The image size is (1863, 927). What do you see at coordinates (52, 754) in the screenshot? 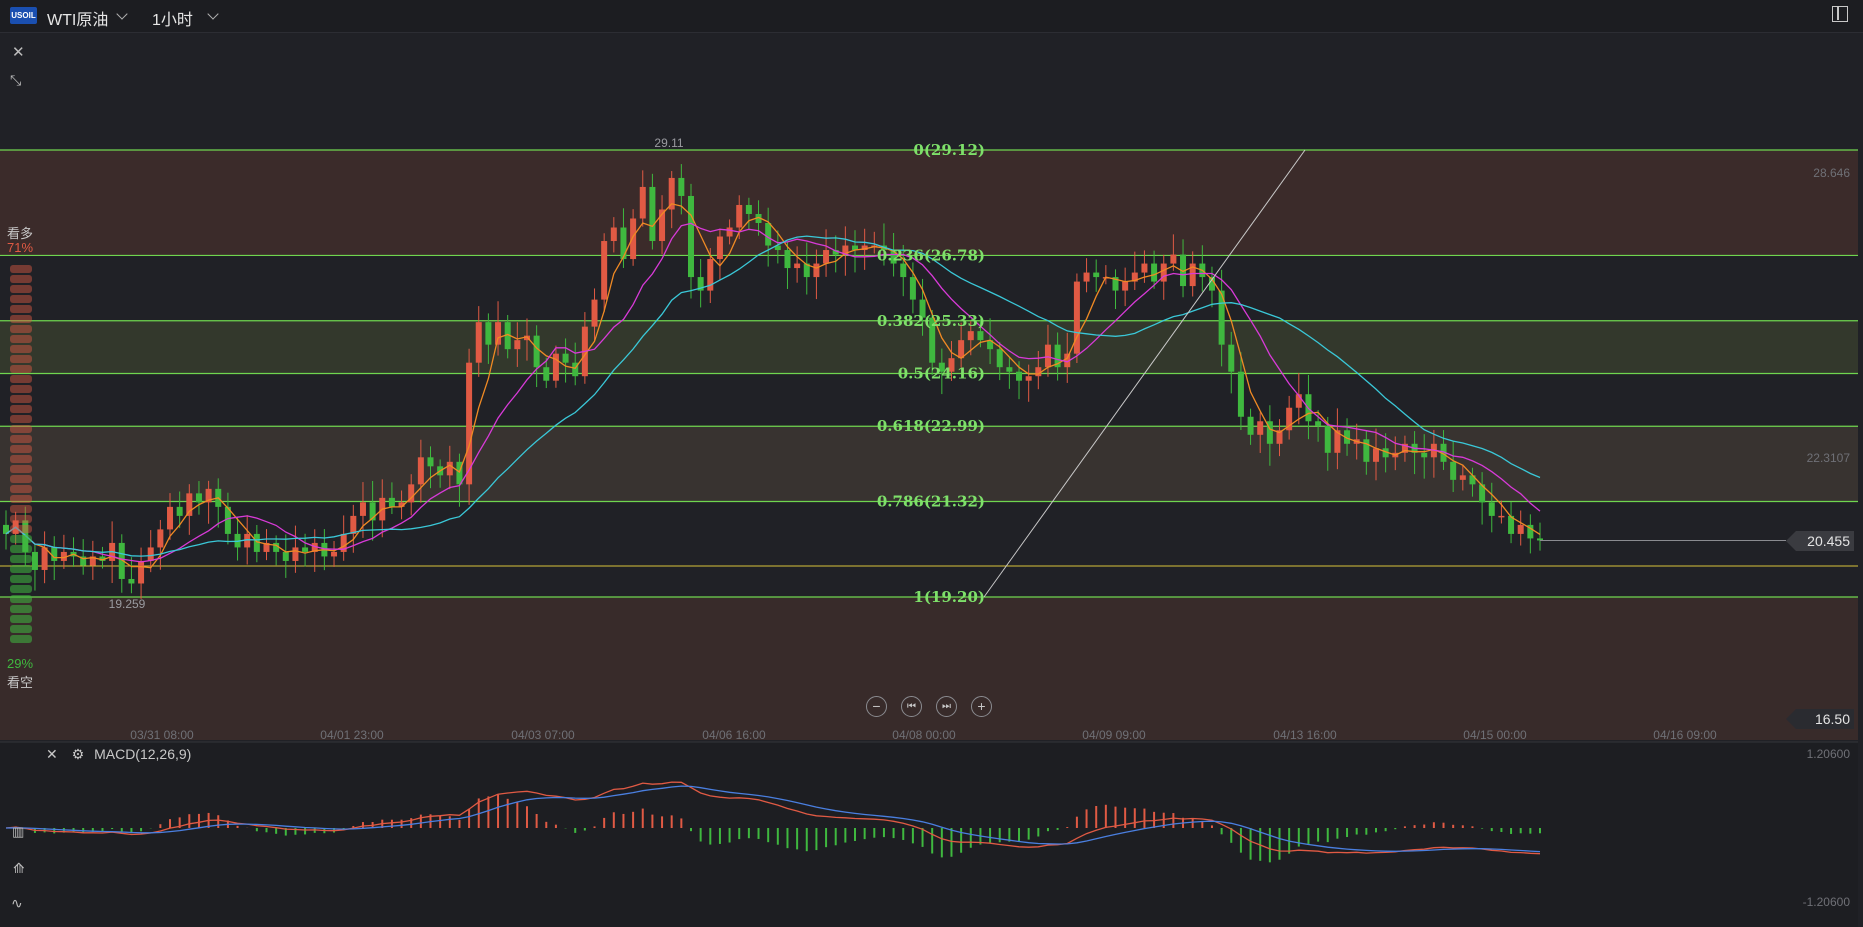
I see `close-icon: ✕` at bounding box center [52, 754].